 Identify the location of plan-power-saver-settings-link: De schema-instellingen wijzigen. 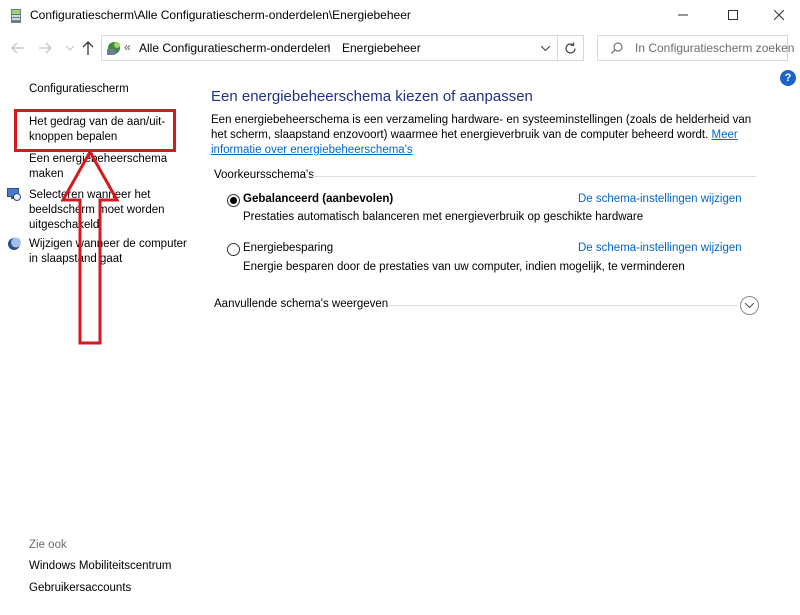
(660, 248).